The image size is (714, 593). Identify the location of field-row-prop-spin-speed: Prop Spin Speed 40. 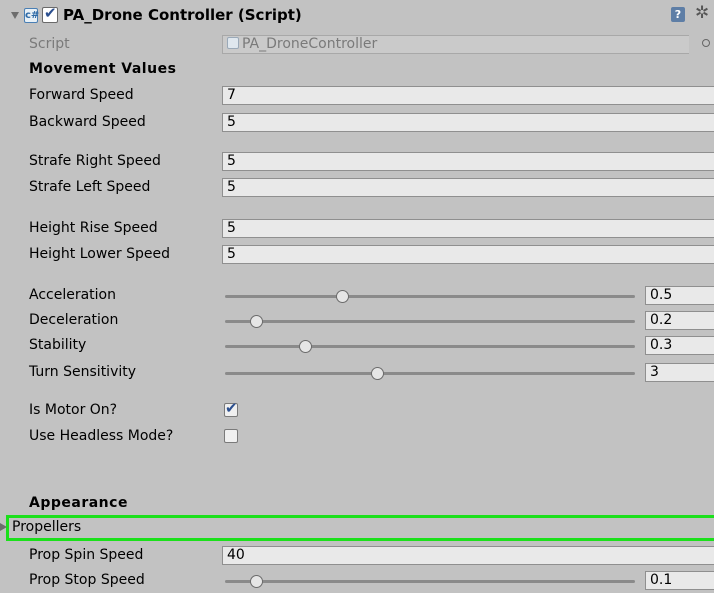
(357, 556).